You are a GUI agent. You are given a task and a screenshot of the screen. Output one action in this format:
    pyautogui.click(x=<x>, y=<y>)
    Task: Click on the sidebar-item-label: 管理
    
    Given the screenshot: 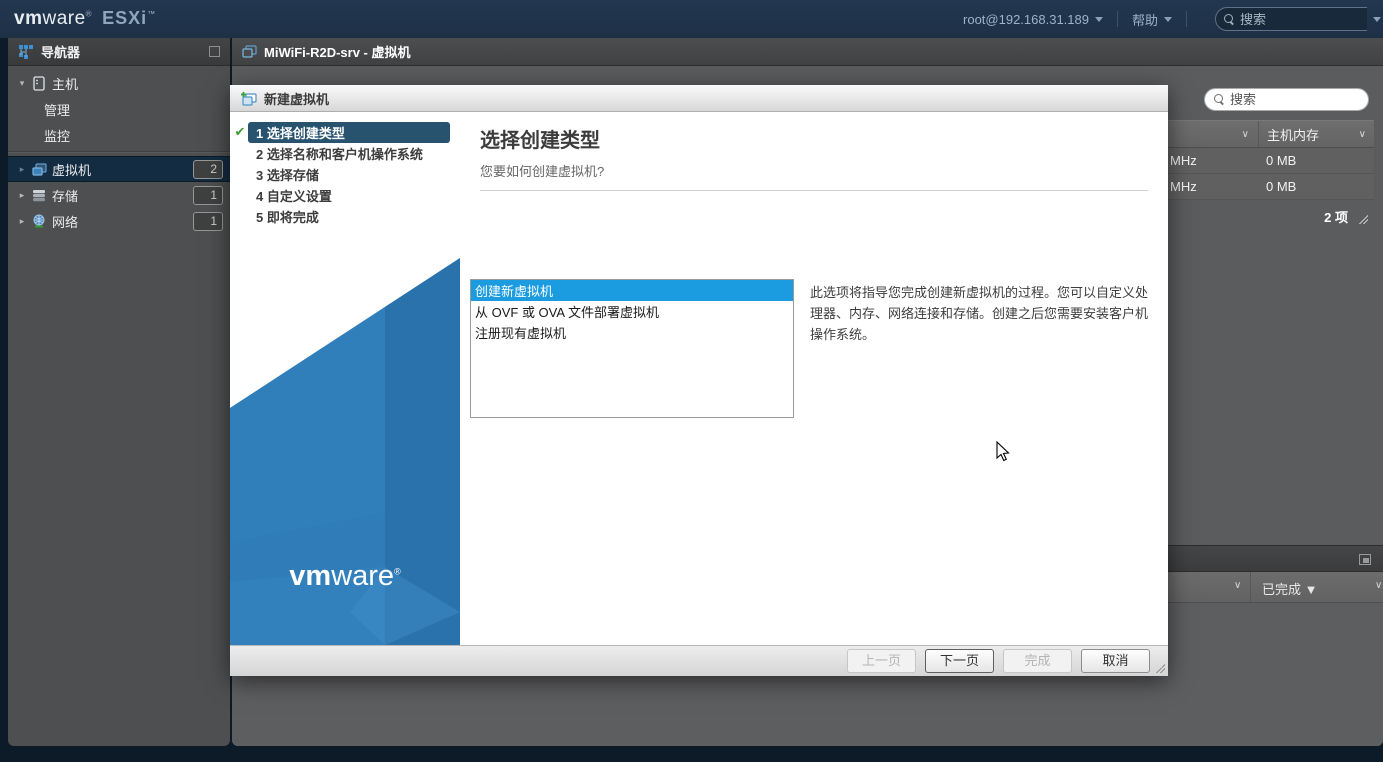 What is the action you would take?
    pyautogui.click(x=57, y=110)
    